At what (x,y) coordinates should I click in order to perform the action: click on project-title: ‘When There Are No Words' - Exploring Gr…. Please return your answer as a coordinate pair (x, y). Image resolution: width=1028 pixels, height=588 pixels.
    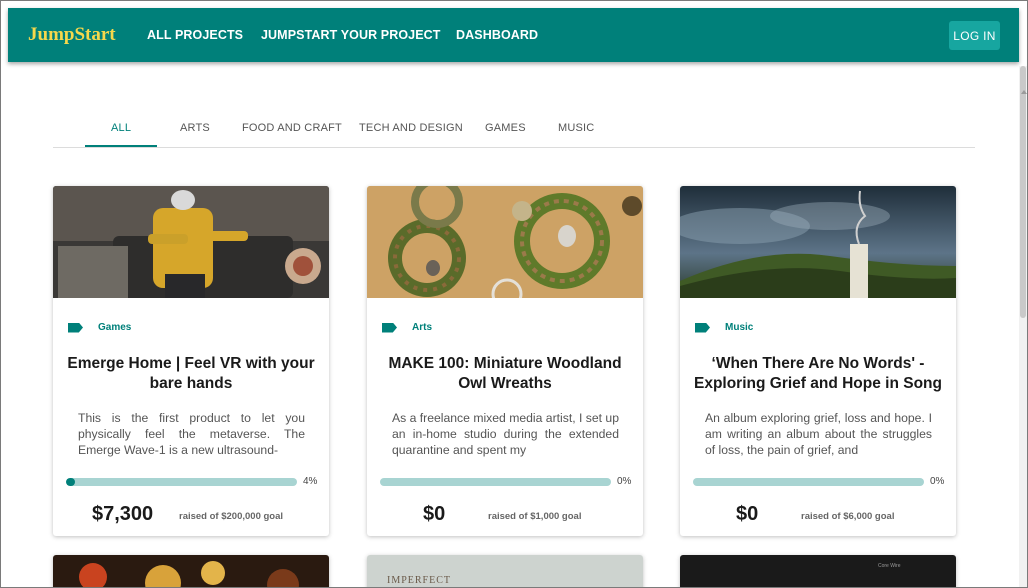
    Looking at the image, I should click on (818, 374).